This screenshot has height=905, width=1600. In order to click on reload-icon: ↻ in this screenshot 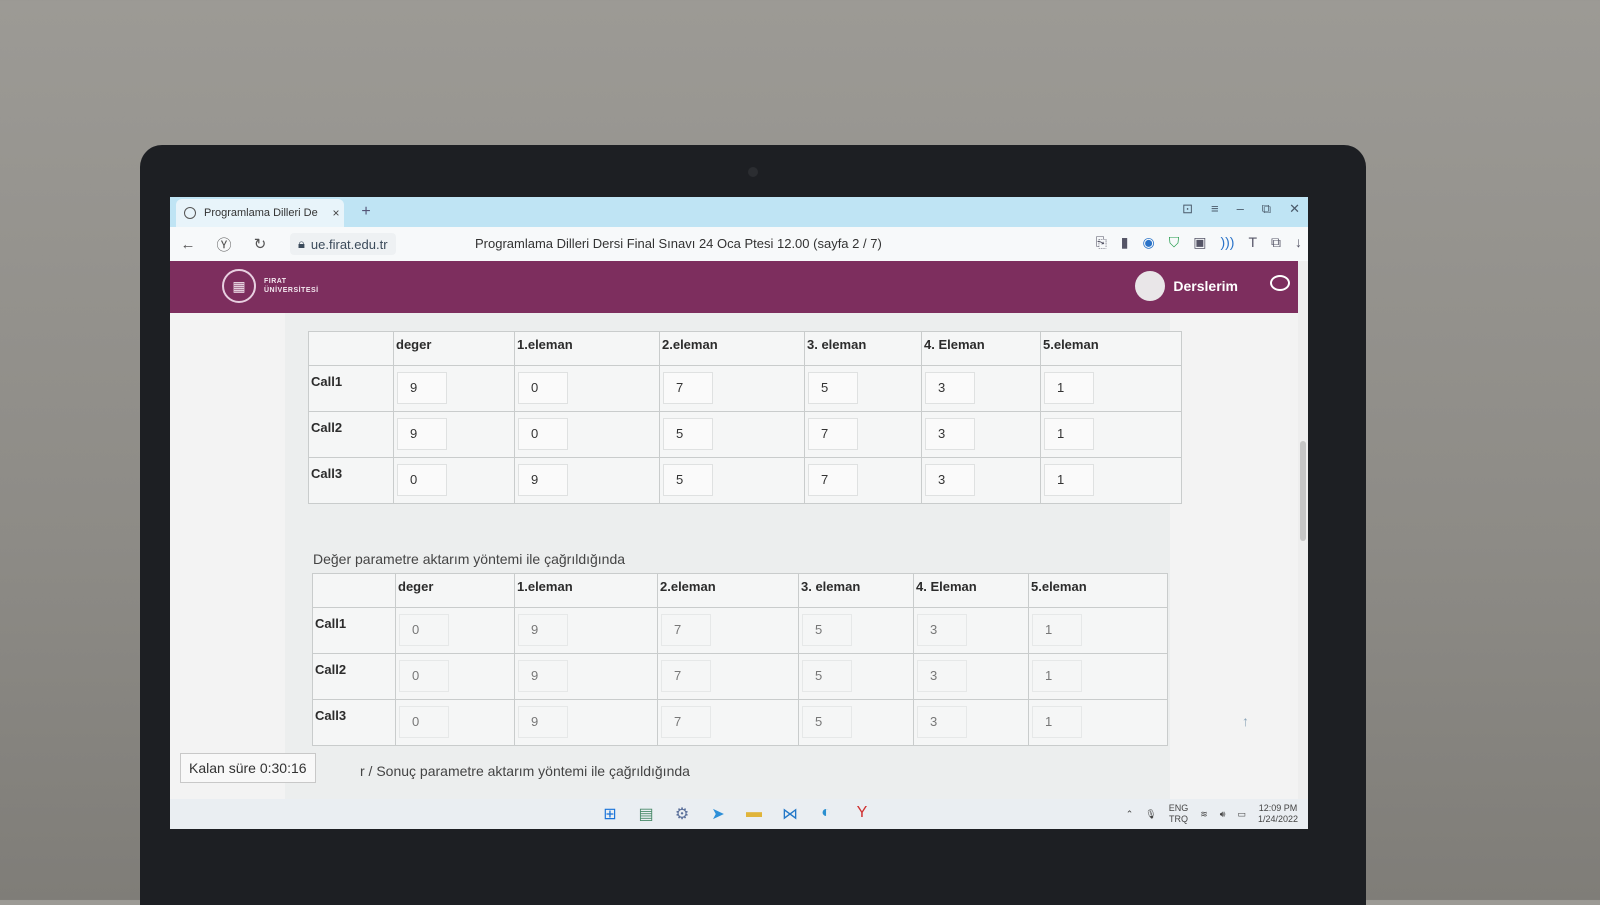, I will do `click(260, 244)`.